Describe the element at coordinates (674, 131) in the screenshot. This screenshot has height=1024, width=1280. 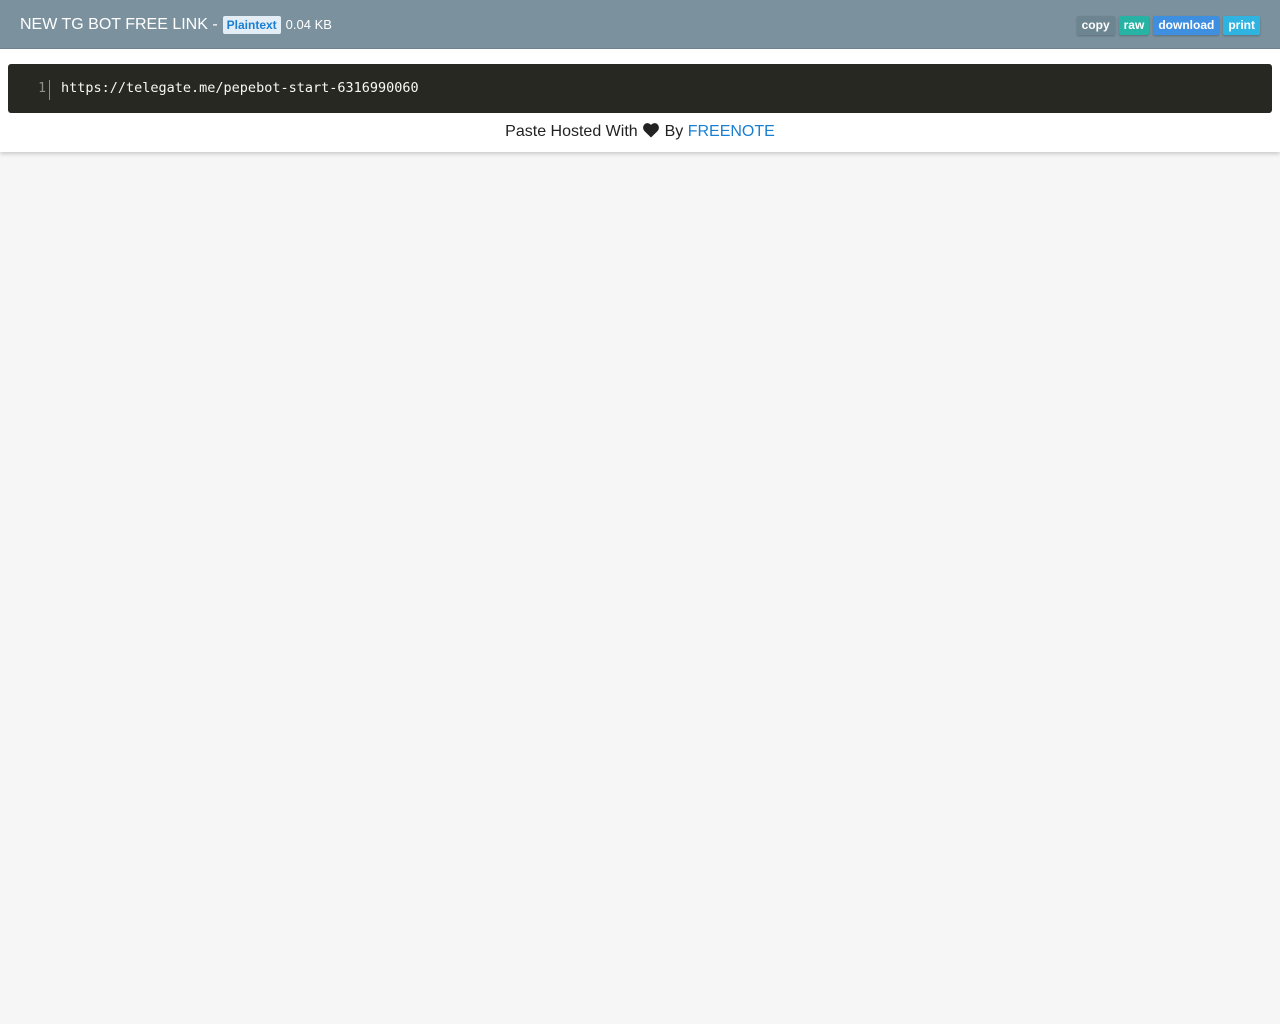
I see `footer-by: By` at that location.